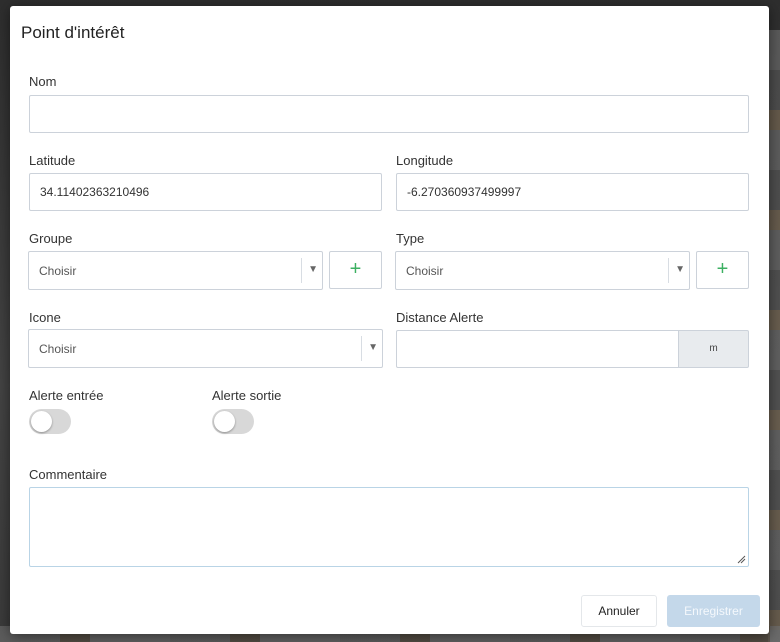 Image resolution: width=780 pixels, height=642 pixels. What do you see at coordinates (58, 271) in the screenshot?
I see `group-select-value: Choisir` at bounding box center [58, 271].